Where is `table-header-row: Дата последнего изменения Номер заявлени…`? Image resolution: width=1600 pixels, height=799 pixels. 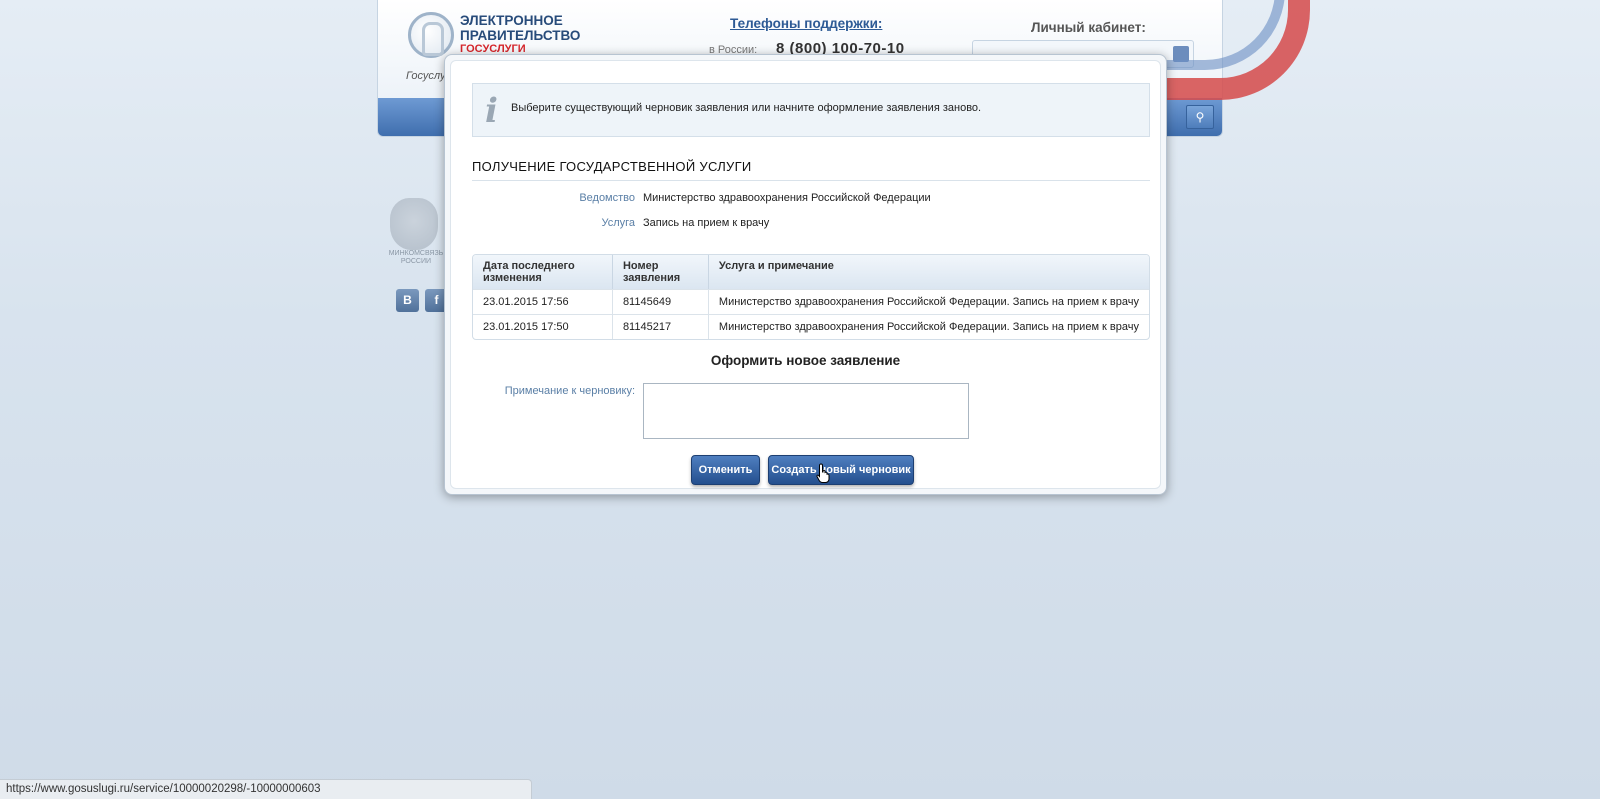
table-header-row: Дата последнего изменения Номер заявлени… is located at coordinates (811, 272).